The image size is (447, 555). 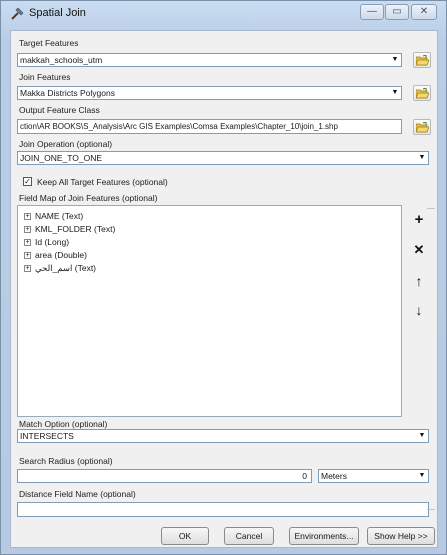 What do you see at coordinates (419, 310) in the screenshot?
I see `move-down-button: ↓` at bounding box center [419, 310].